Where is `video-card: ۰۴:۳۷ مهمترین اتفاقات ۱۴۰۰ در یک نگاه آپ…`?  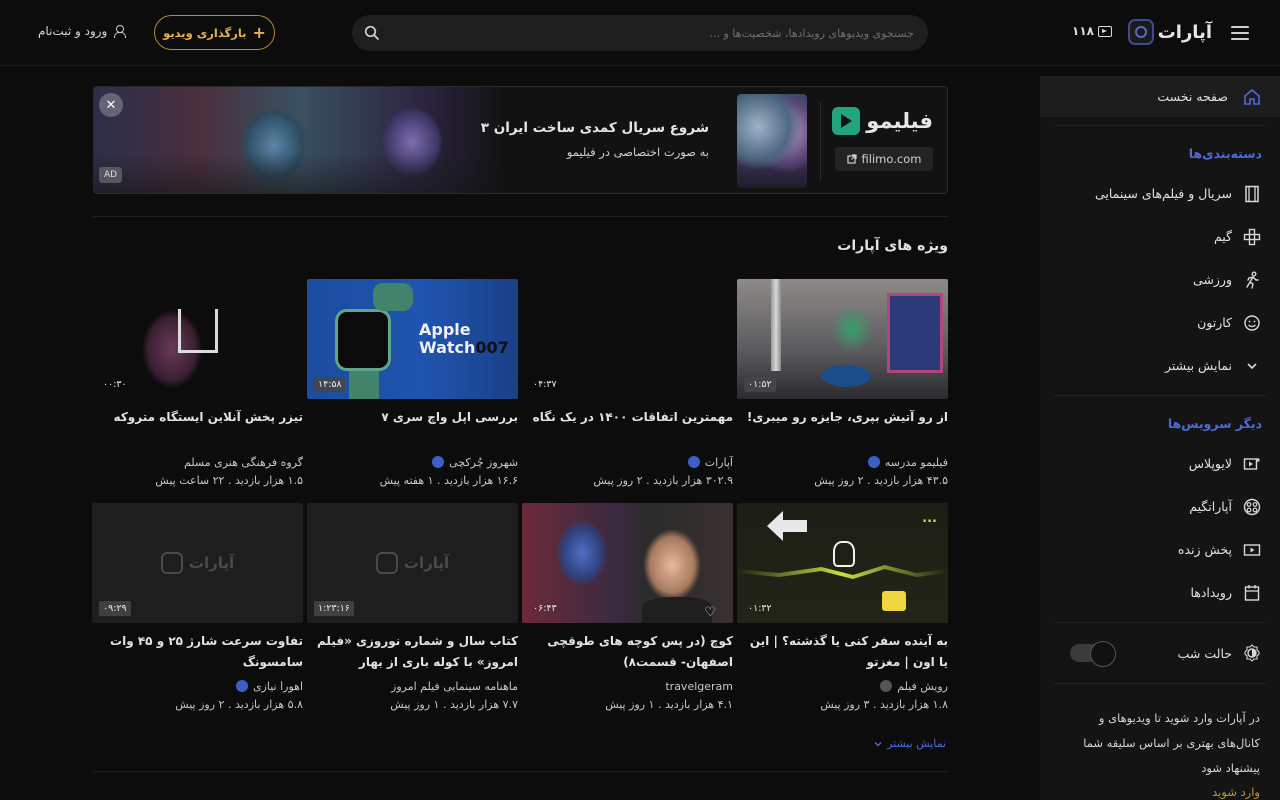 video-card: ۰۴:۳۷ مهمترین اتفاقات ۱۴۰۰ در یک نگاه آپ… is located at coordinates (627, 383).